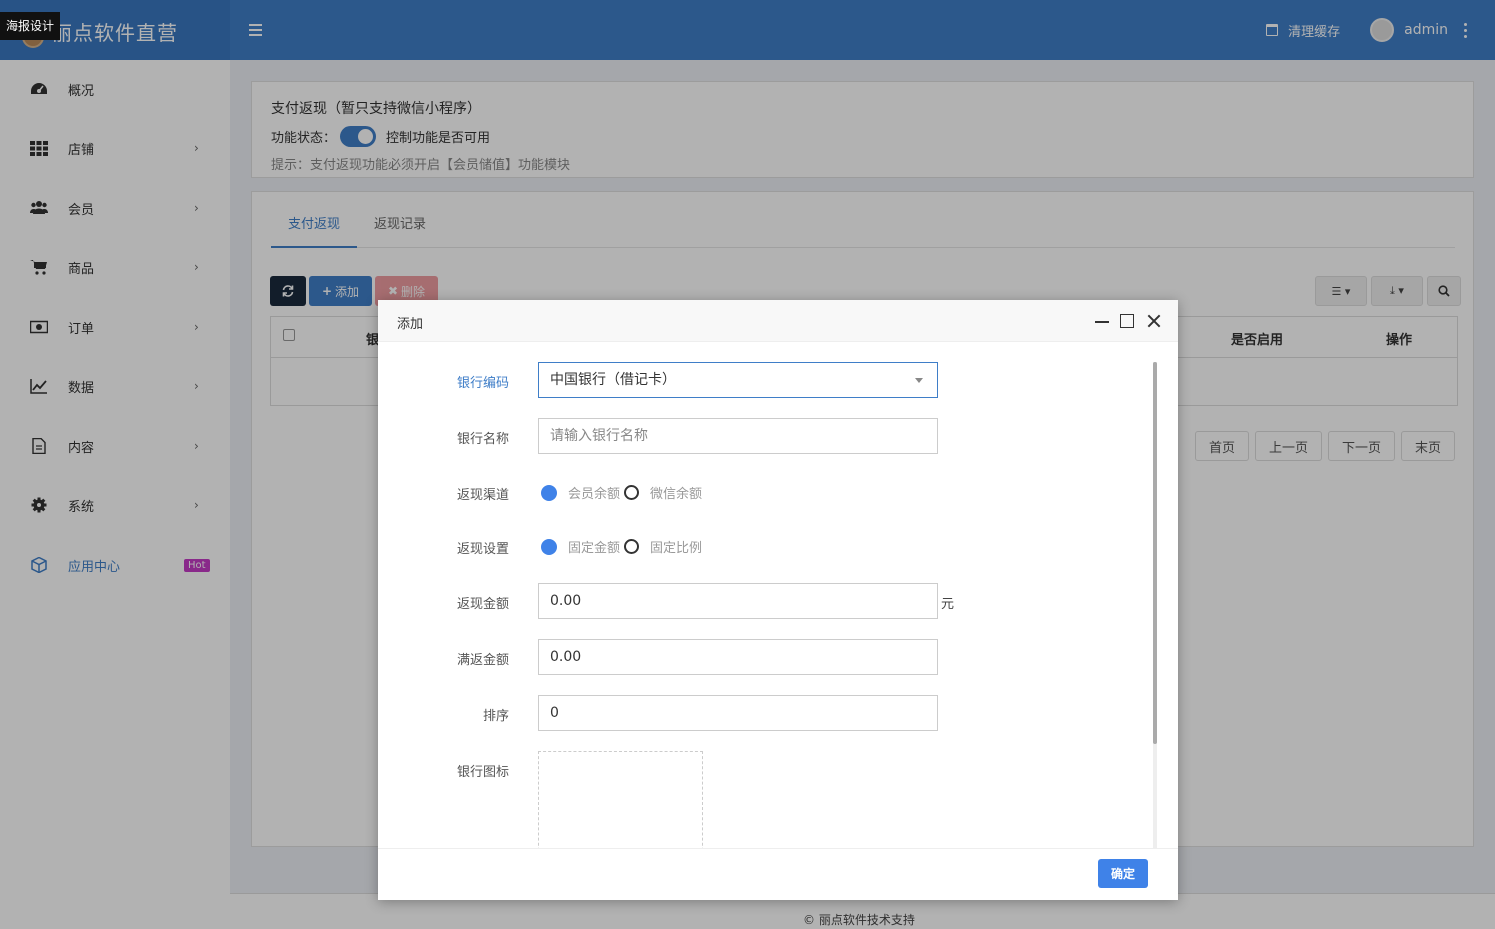 Image resolution: width=1495 pixels, height=929 pixels. Describe the element at coordinates (30, 26) in the screenshot. I see `tooltip: 海报设计` at that location.